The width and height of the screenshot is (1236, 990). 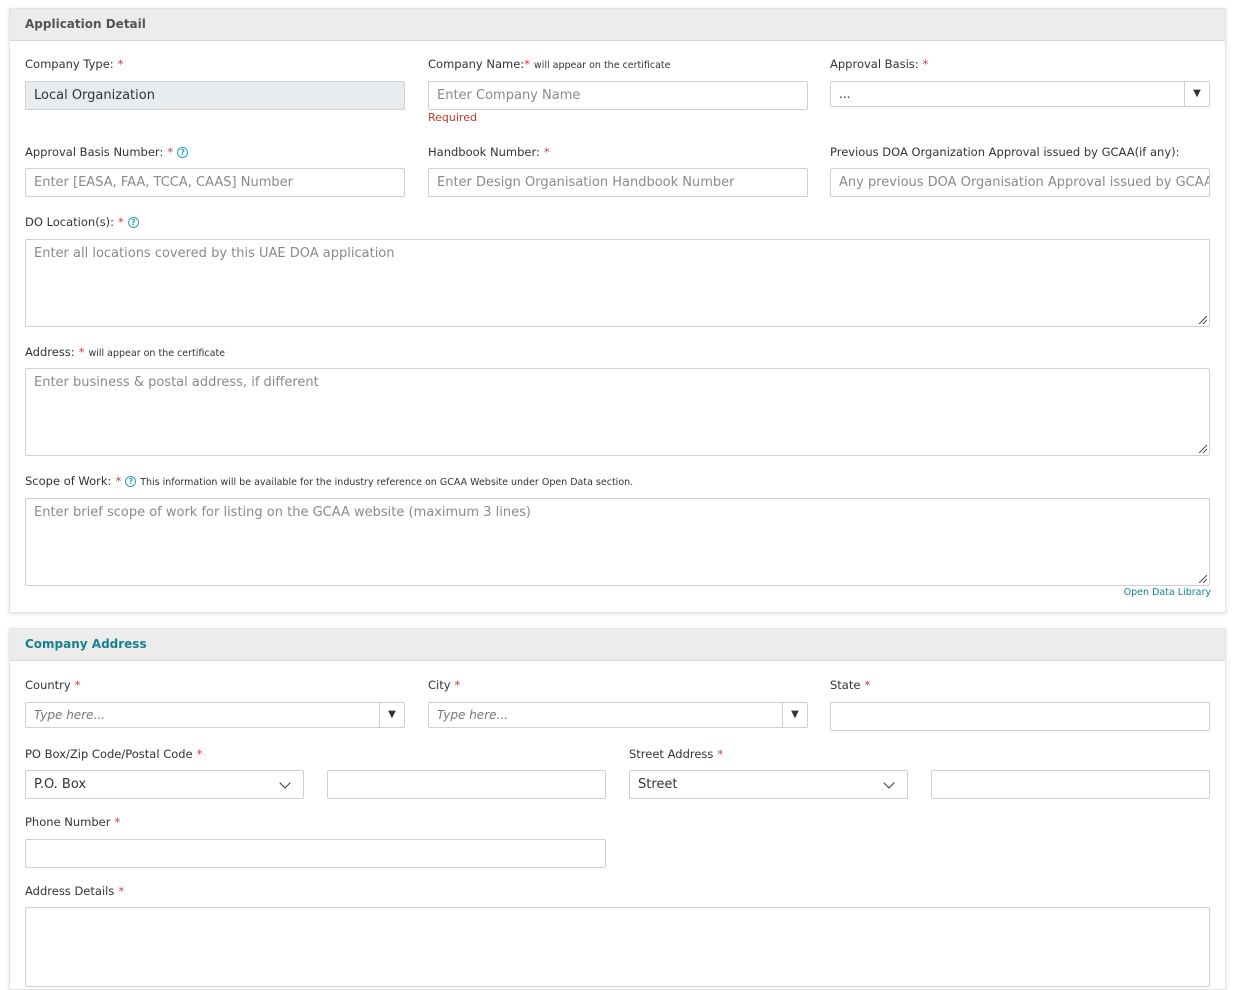 What do you see at coordinates (489, 152) in the screenshot?
I see `handbook-number-label: Handbook Number: *` at bounding box center [489, 152].